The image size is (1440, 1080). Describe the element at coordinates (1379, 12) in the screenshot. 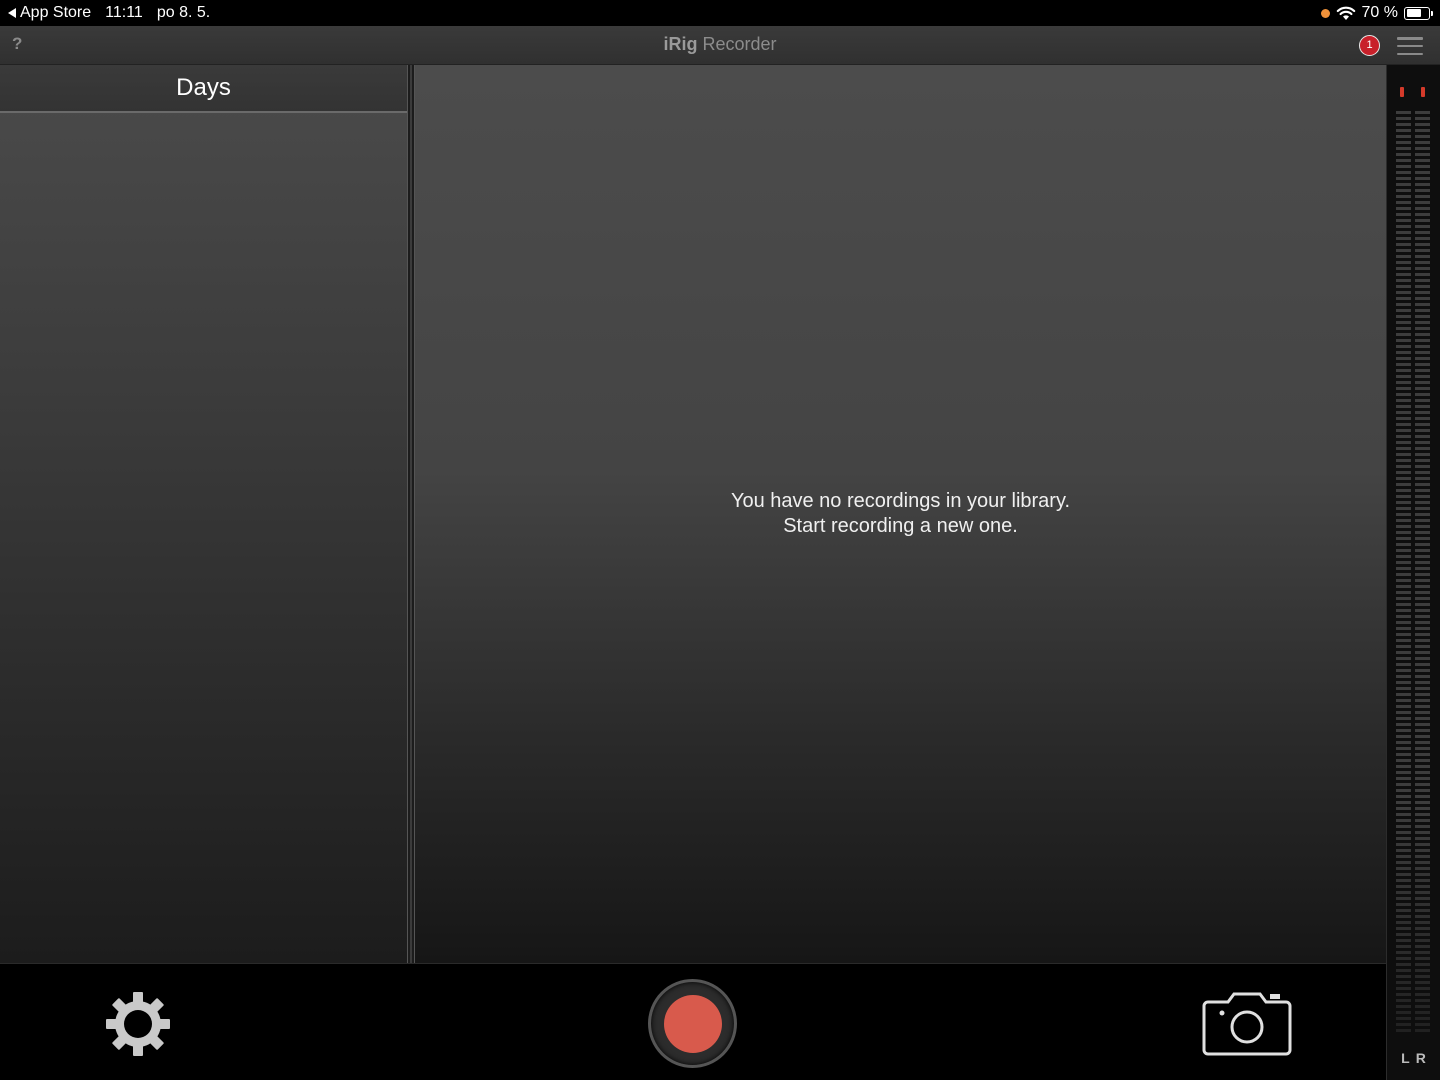

I see `battery-percent: 70 %` at that location.